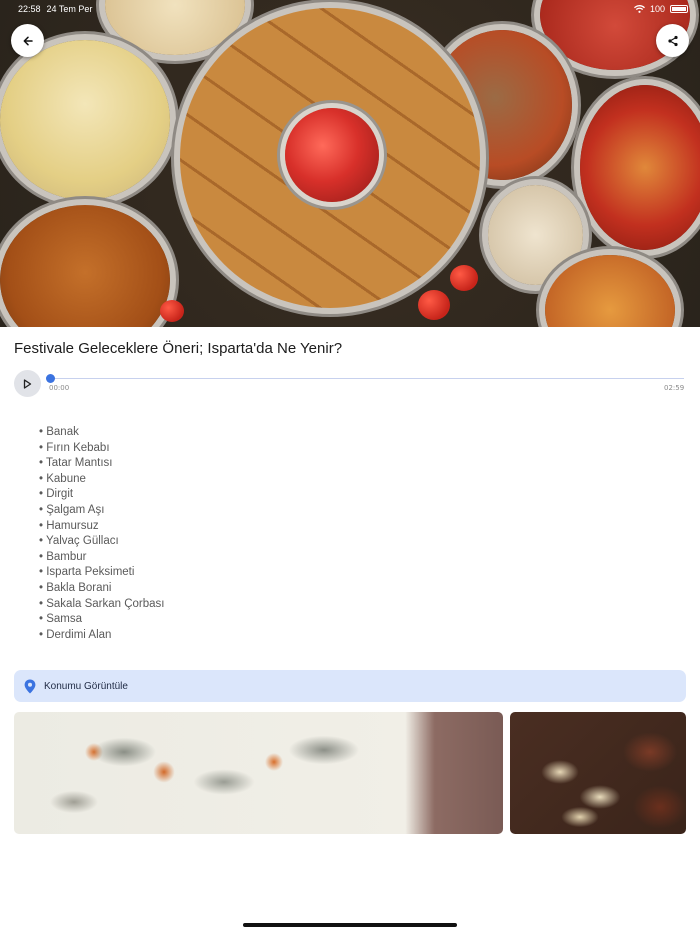  I want to click on audio-duration: 02:59, so click(674, 388).